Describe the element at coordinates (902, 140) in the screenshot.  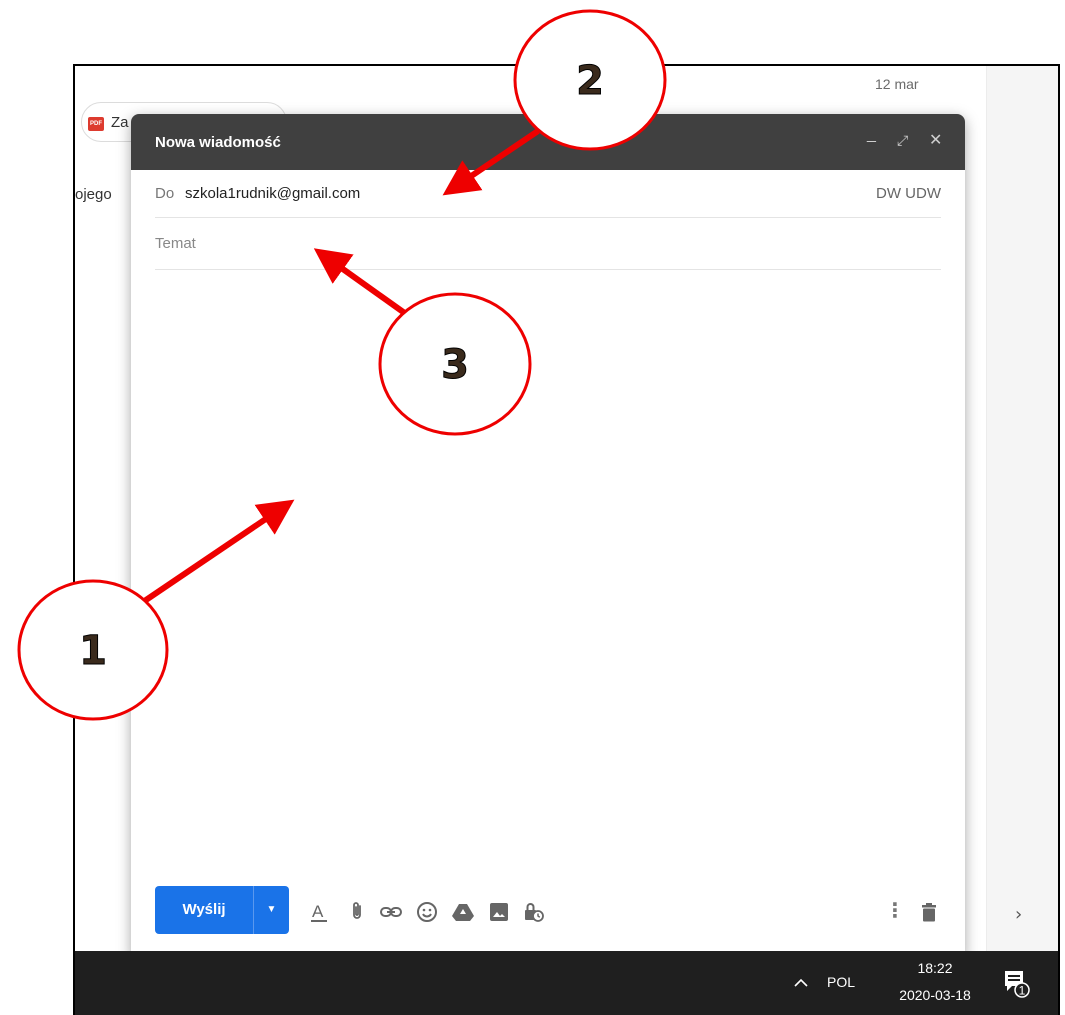
I see `fullscreen-icon: ⤢` at that location.